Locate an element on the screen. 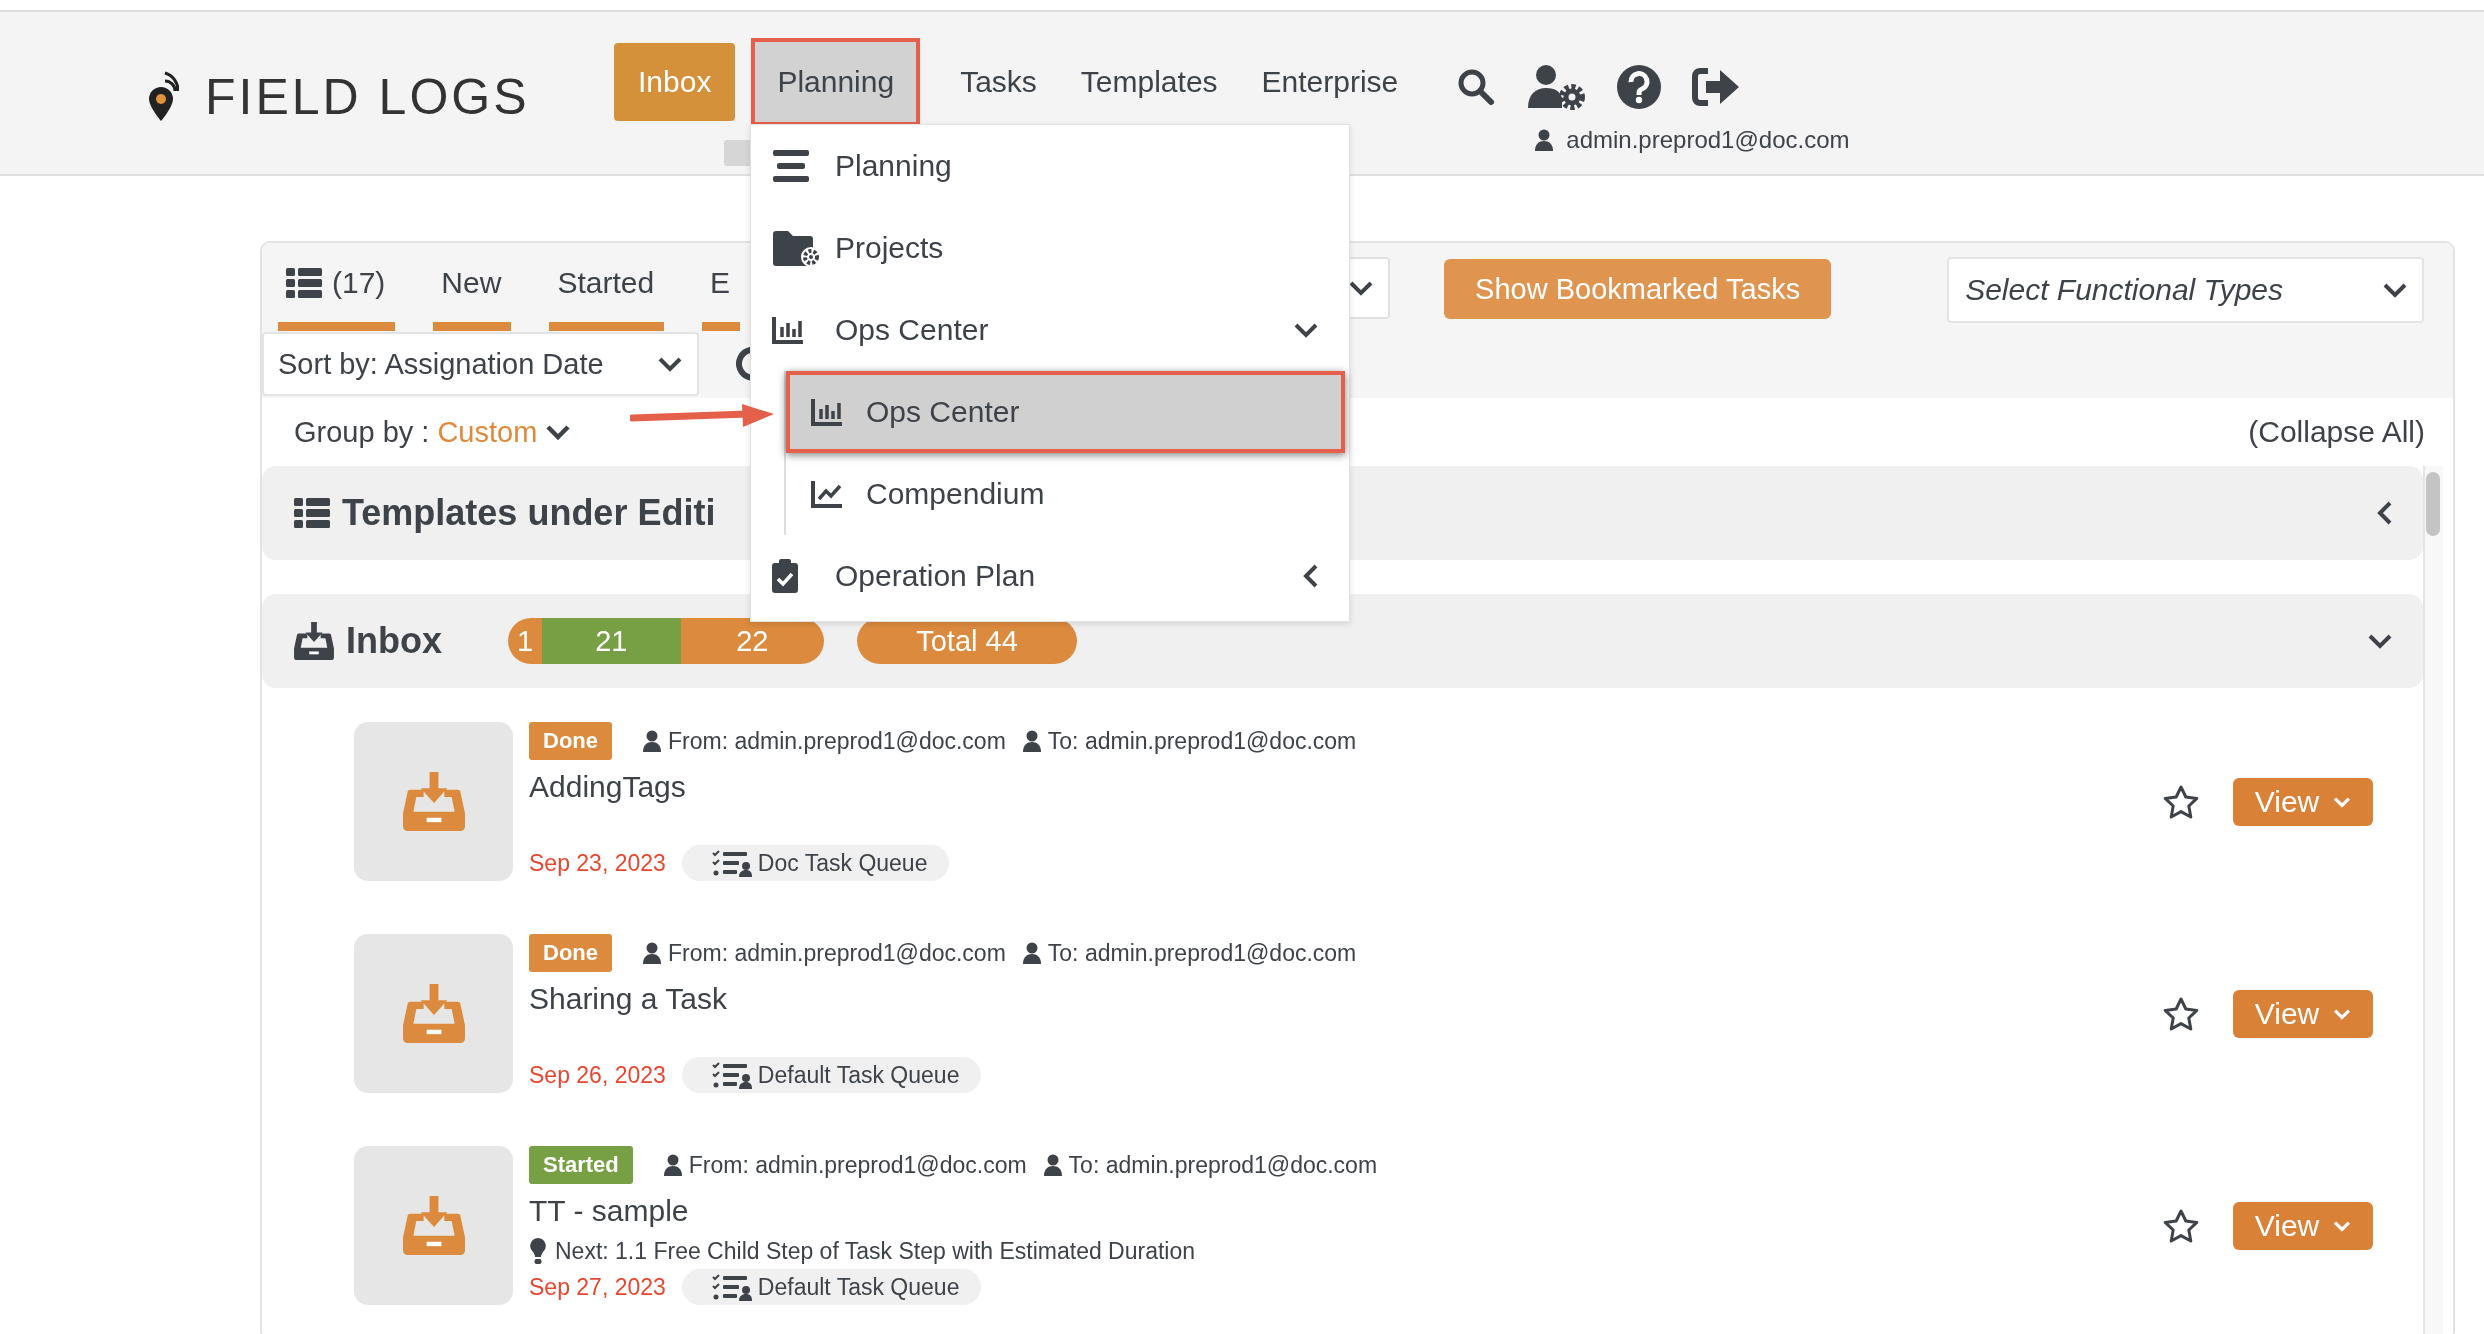 The width and height of the screenshot is (2484, 1334). due-date: Sep 23, 2023 is located at coordinates (597, 863).